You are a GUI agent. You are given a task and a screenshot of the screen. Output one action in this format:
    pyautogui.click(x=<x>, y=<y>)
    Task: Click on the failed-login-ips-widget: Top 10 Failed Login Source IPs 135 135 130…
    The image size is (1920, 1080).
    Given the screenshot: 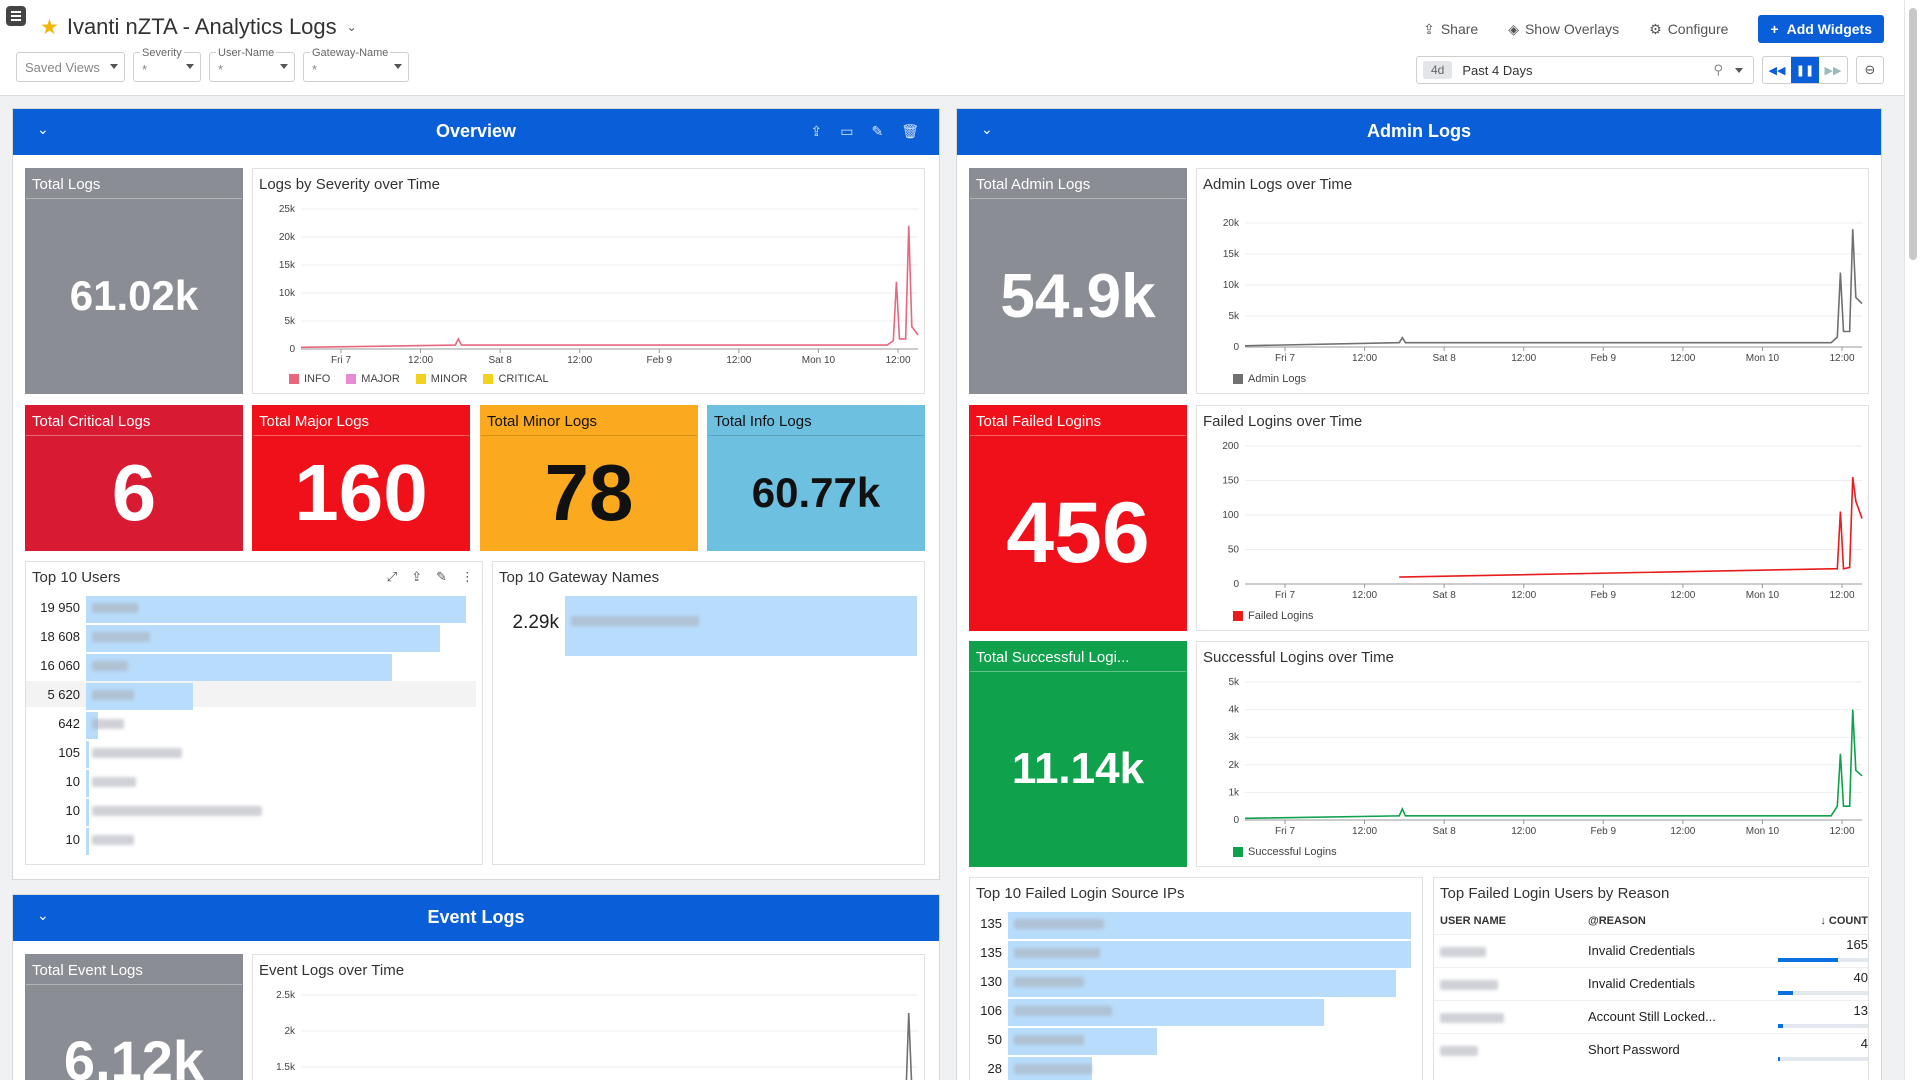 What is the action you would take?
    pyautogui.click(x=1196, y=978)
    